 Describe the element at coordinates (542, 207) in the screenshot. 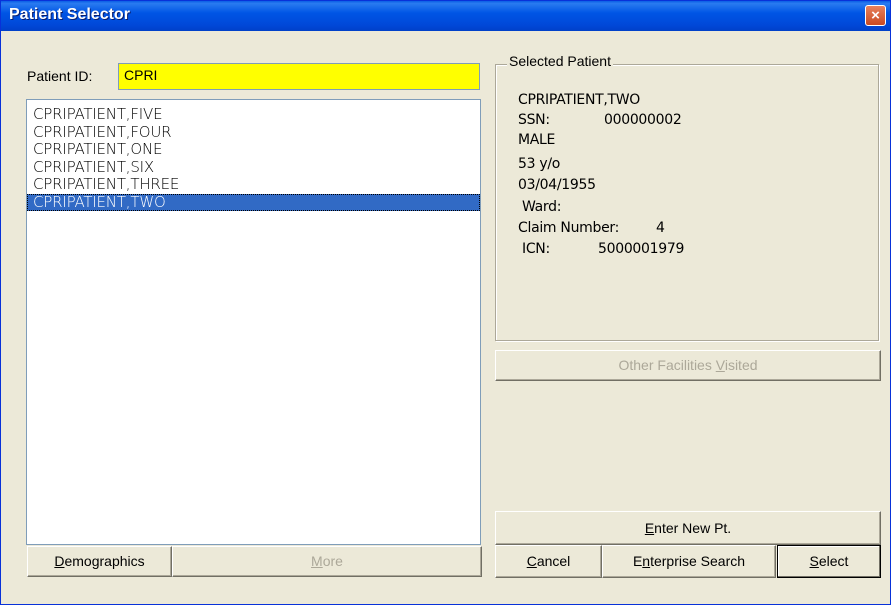

I see `ward-label: Ward:` at that location.